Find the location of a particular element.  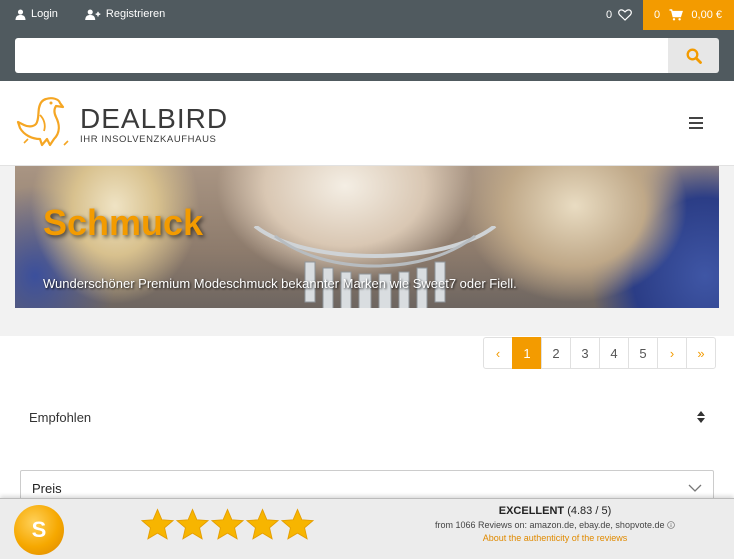

dealbird-logo: DEALBIRD IHR INSOLVENZKAUFHAUS is located at coordinates (122, 122).